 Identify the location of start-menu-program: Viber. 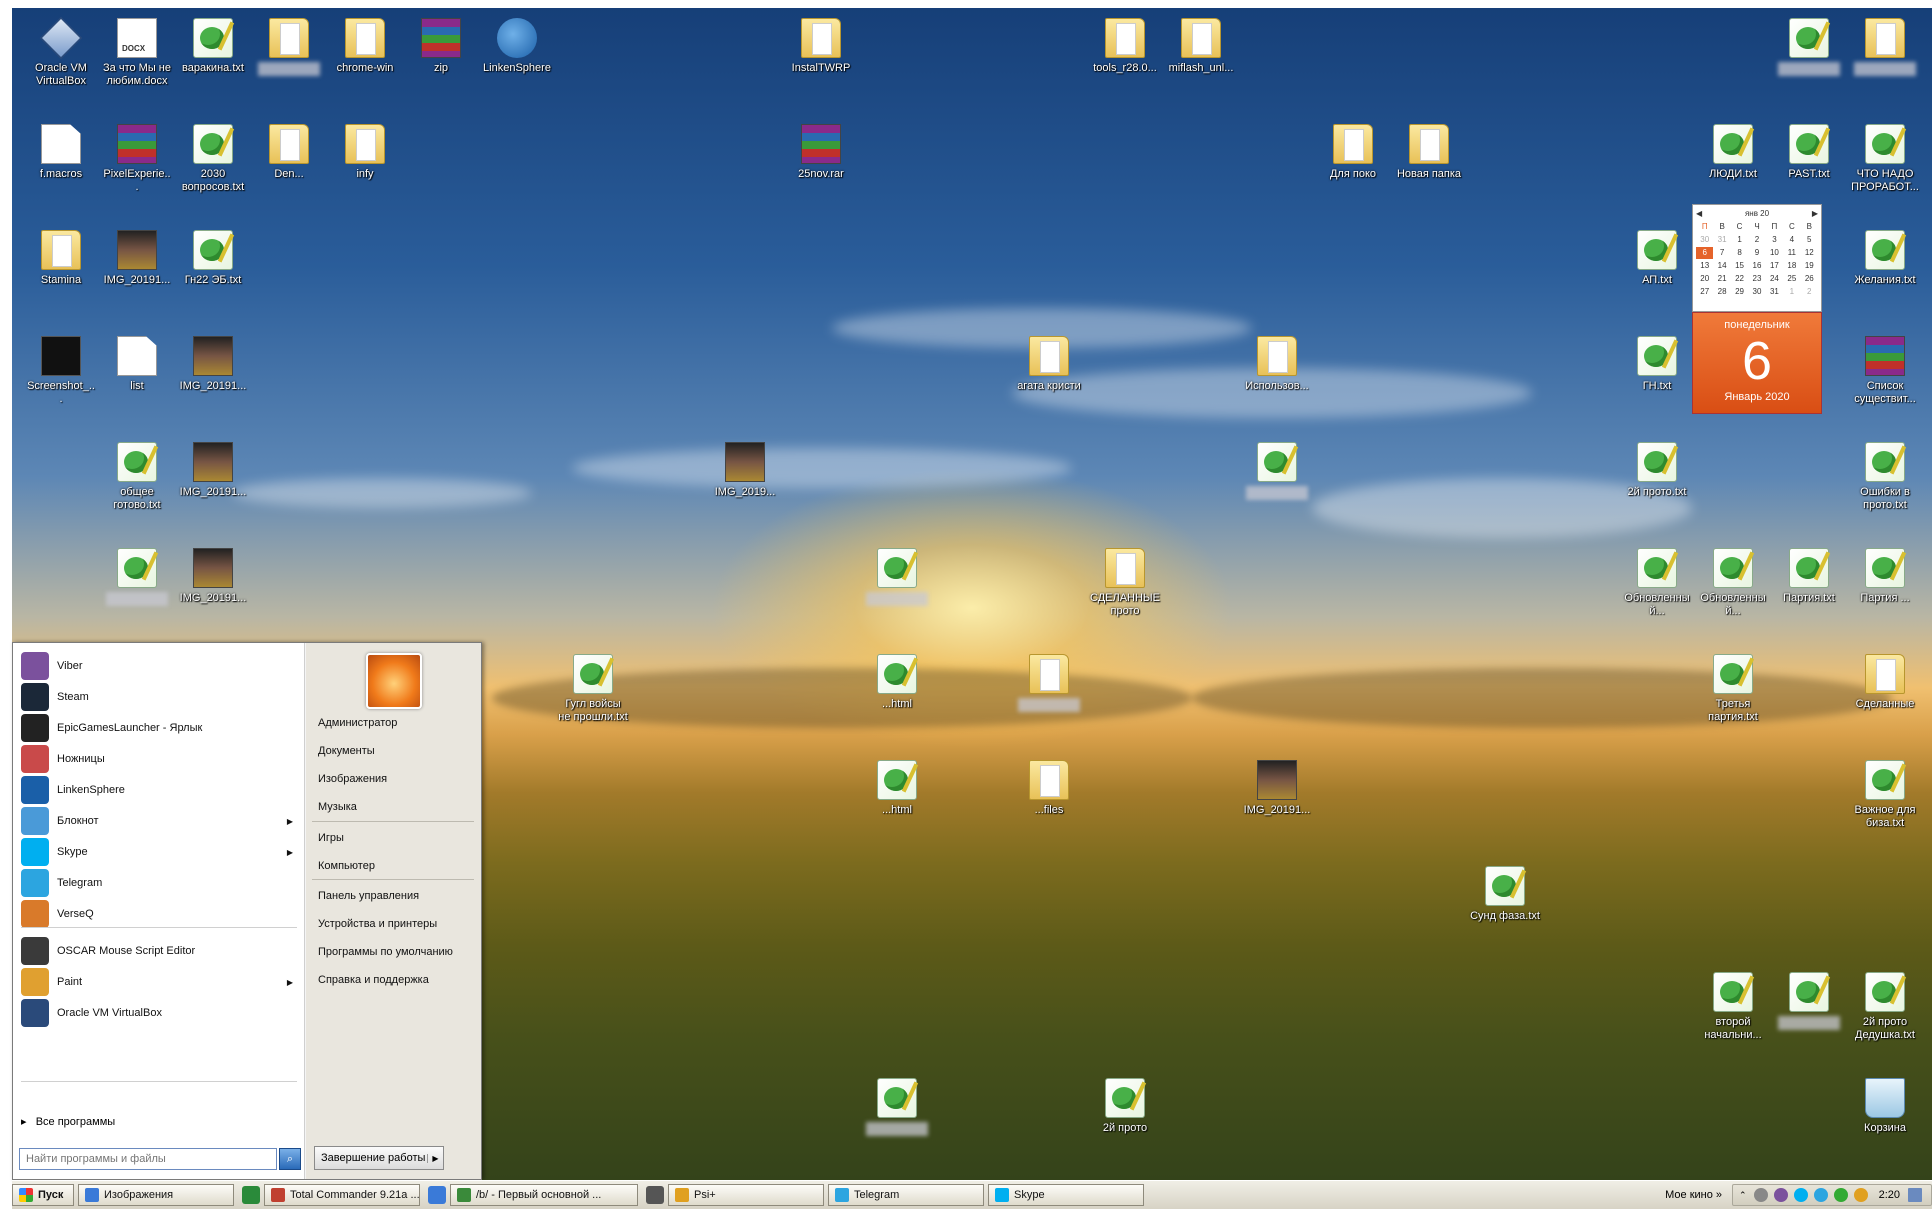
(161, 666).